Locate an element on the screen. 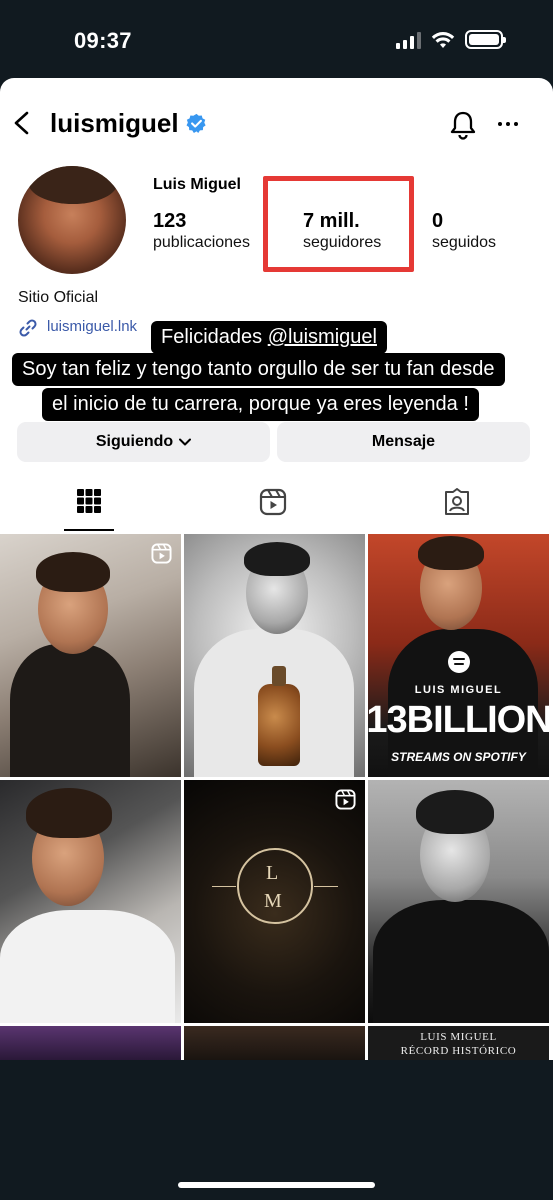 The height and width of the screenshot is (1200, 553). avatar is located at coordinates (72, 220).